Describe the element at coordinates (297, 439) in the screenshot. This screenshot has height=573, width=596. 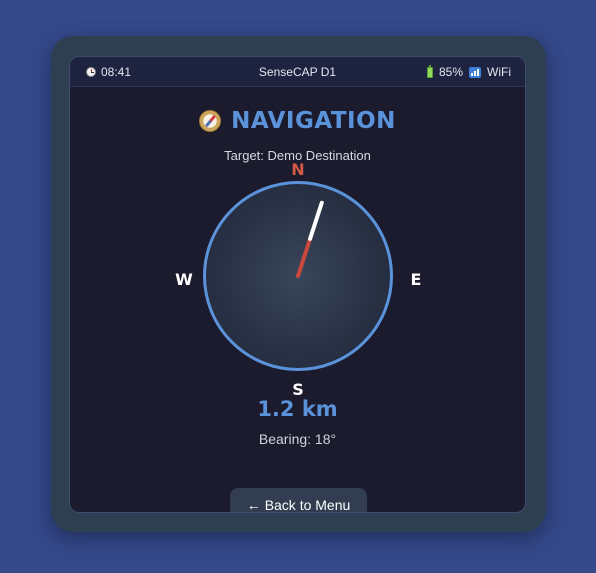
I see `bearing-value: Bearing: 18°` at that location.